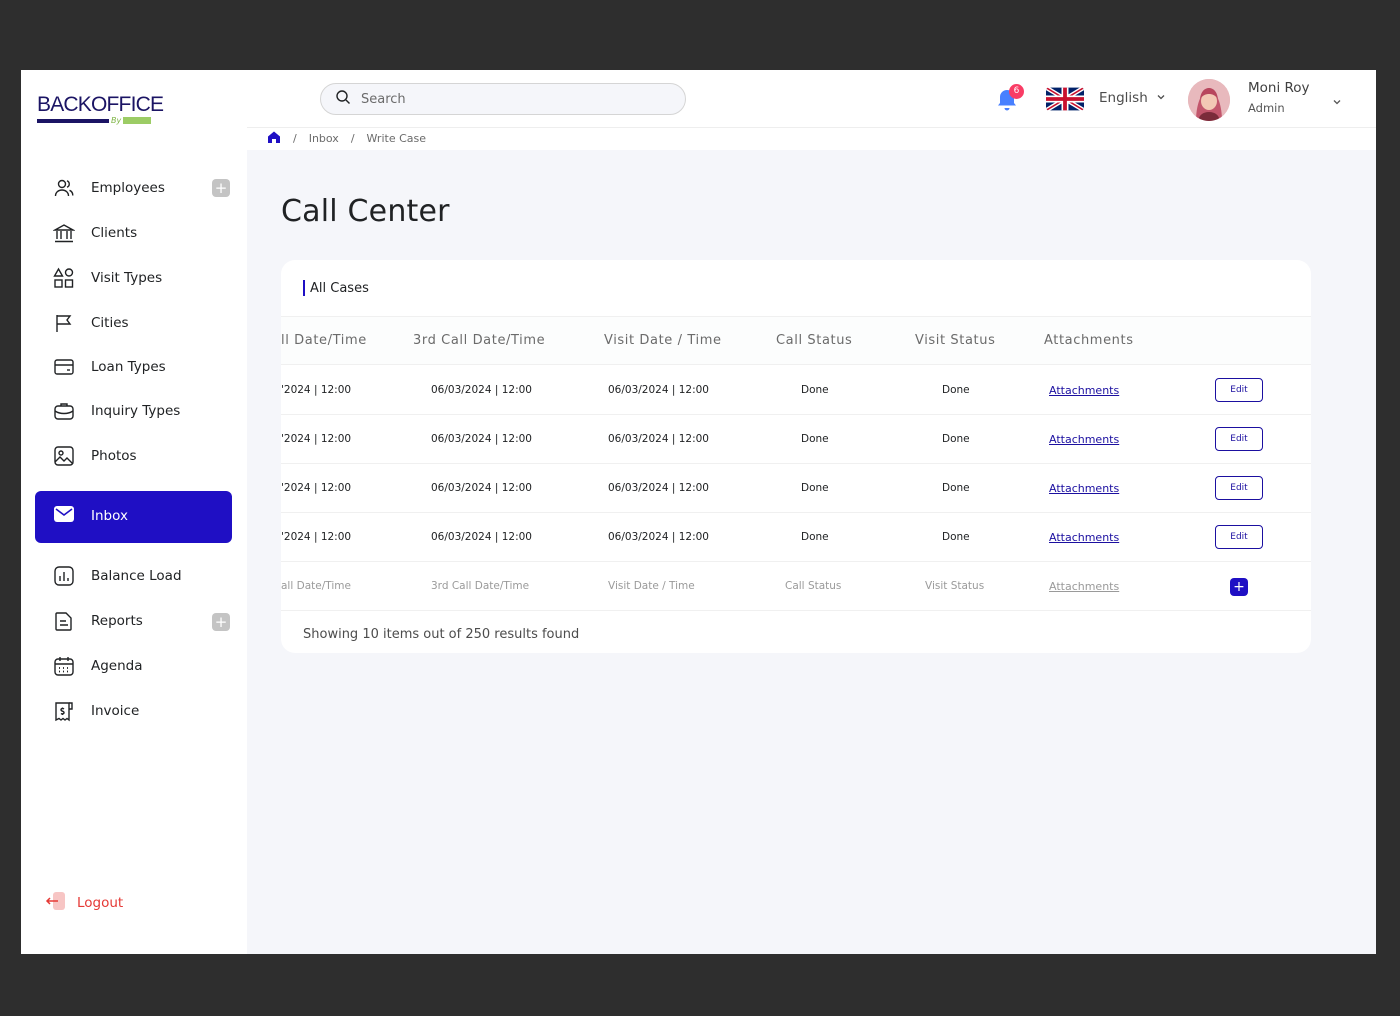 The width and height of the screenshot is (1400, 1016). Describe the element at coordinates (117, 576) in the screenshot. I see `sidebar-item-balance-load: Balance Load` at that location.